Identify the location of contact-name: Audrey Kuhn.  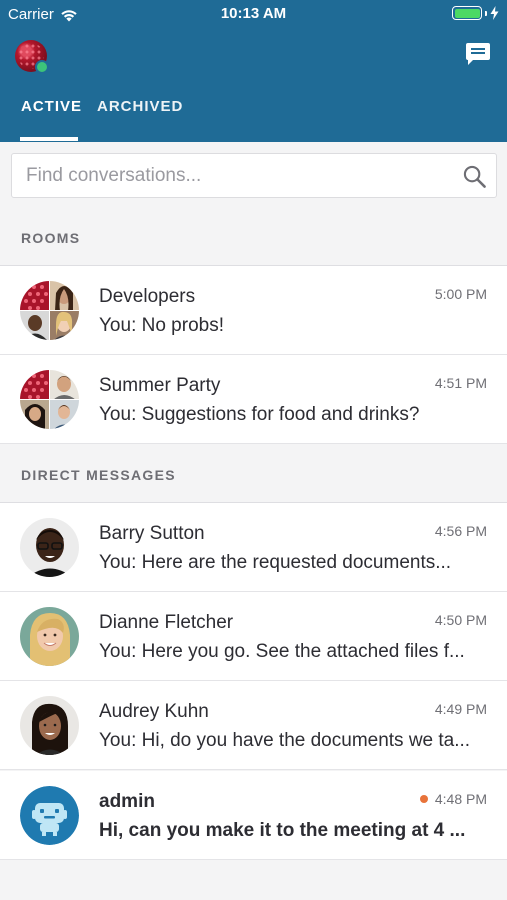
(154, 711).